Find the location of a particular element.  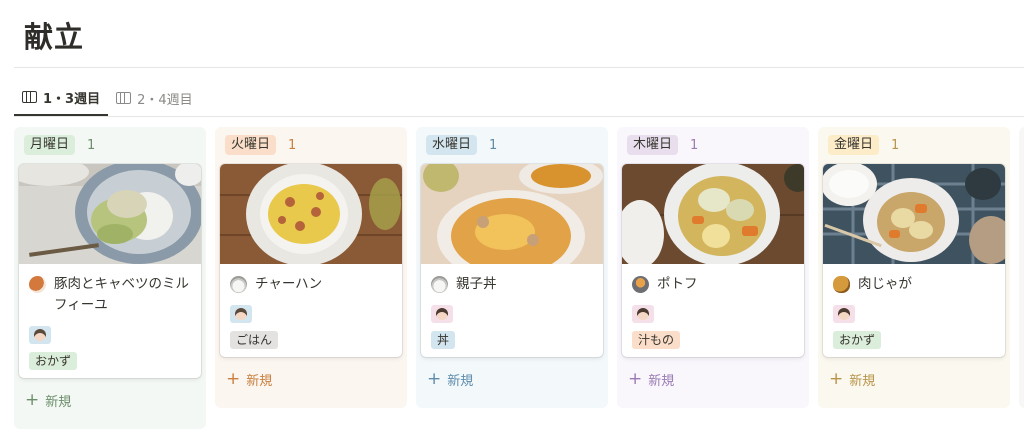

day-tag: 水曜日 is located at coordinates (452, 145).